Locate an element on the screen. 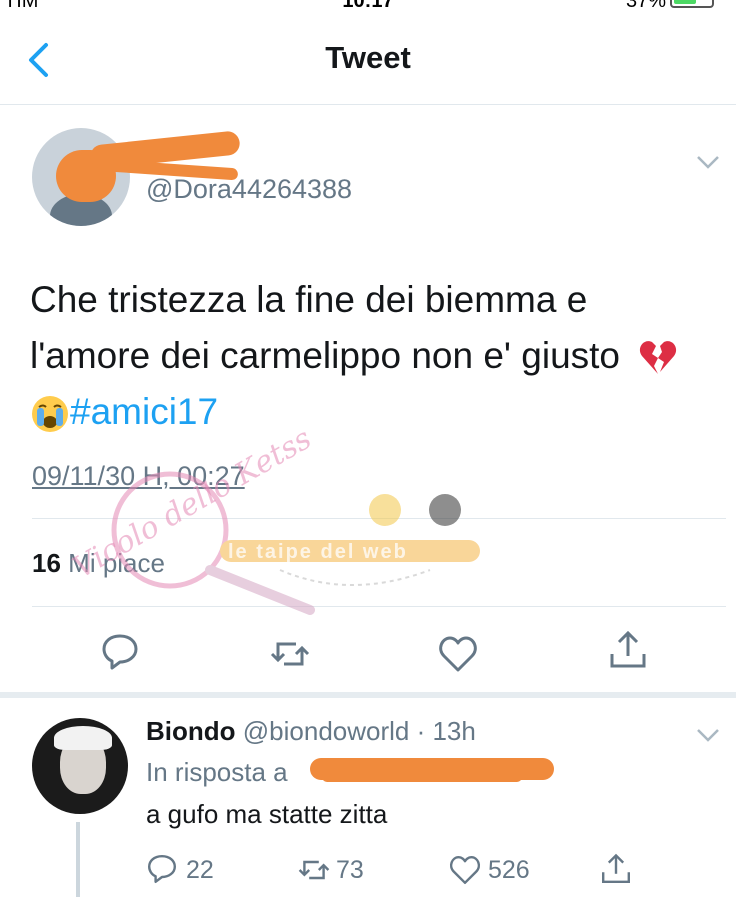 The width and height of the screenshot is (736, 897). reply-author-meta: @biondoworld · 13h is located at coordinates (359, 731).